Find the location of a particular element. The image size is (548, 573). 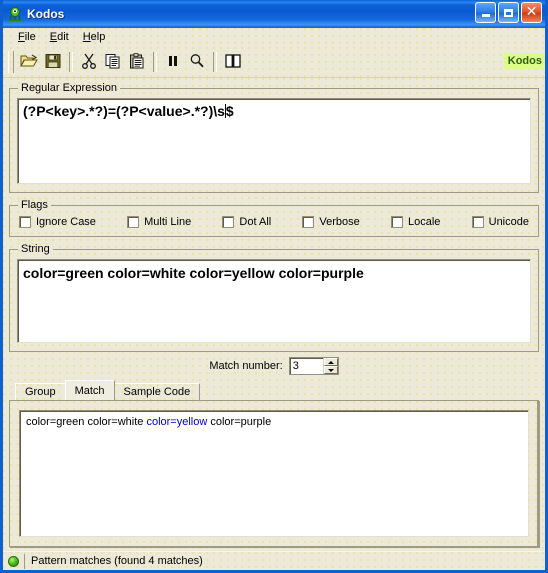

match-number-row: Match number: 3 is located at coordinates (274, 366).